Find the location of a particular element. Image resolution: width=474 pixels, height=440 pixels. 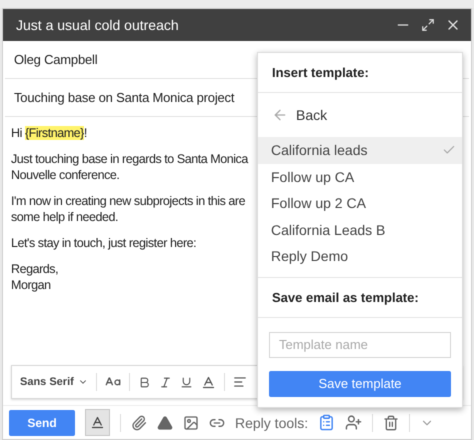

paperclip-icon is located at coordinates (139, 422).